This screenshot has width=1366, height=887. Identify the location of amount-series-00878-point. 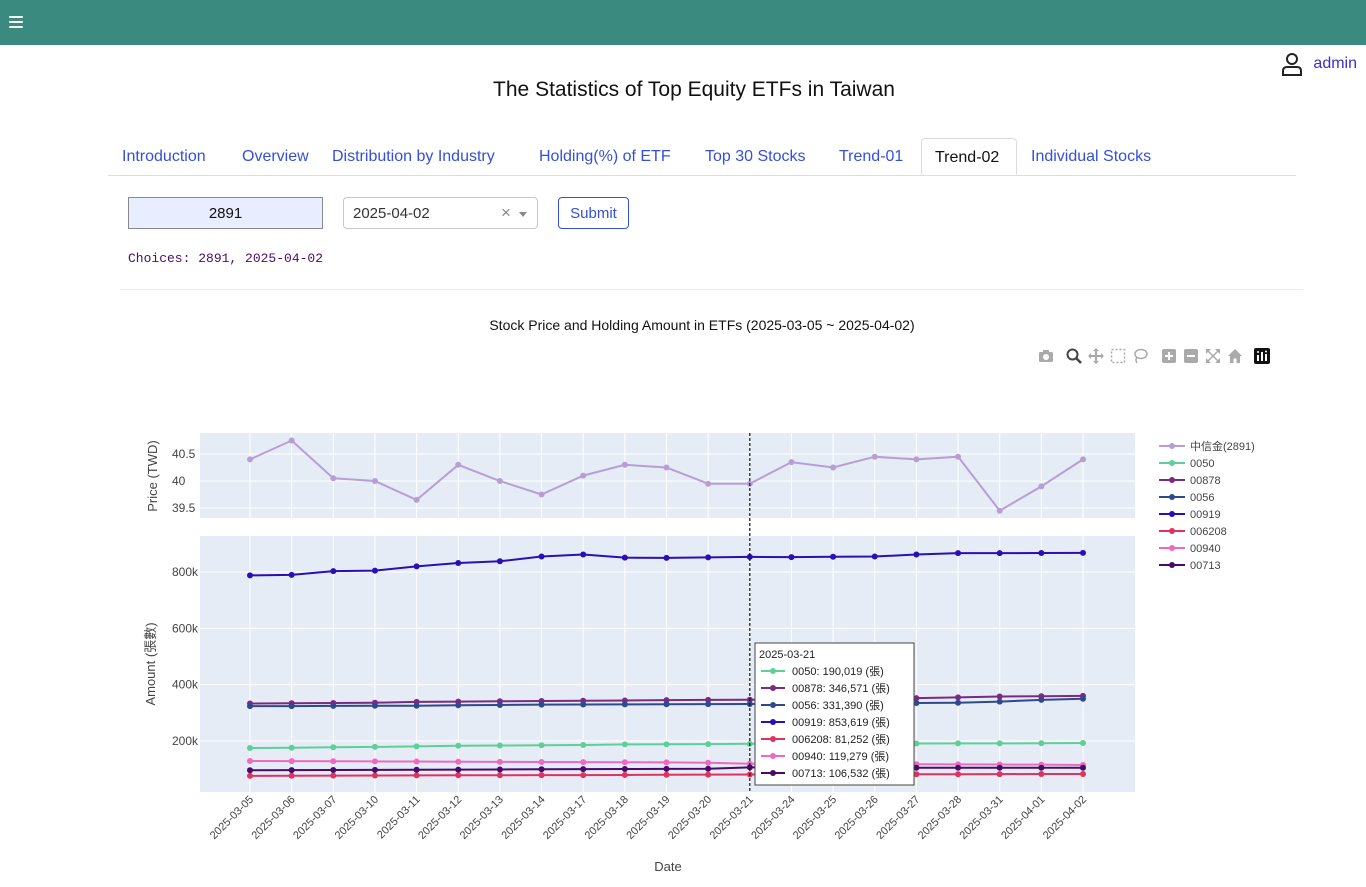
(958, 697).